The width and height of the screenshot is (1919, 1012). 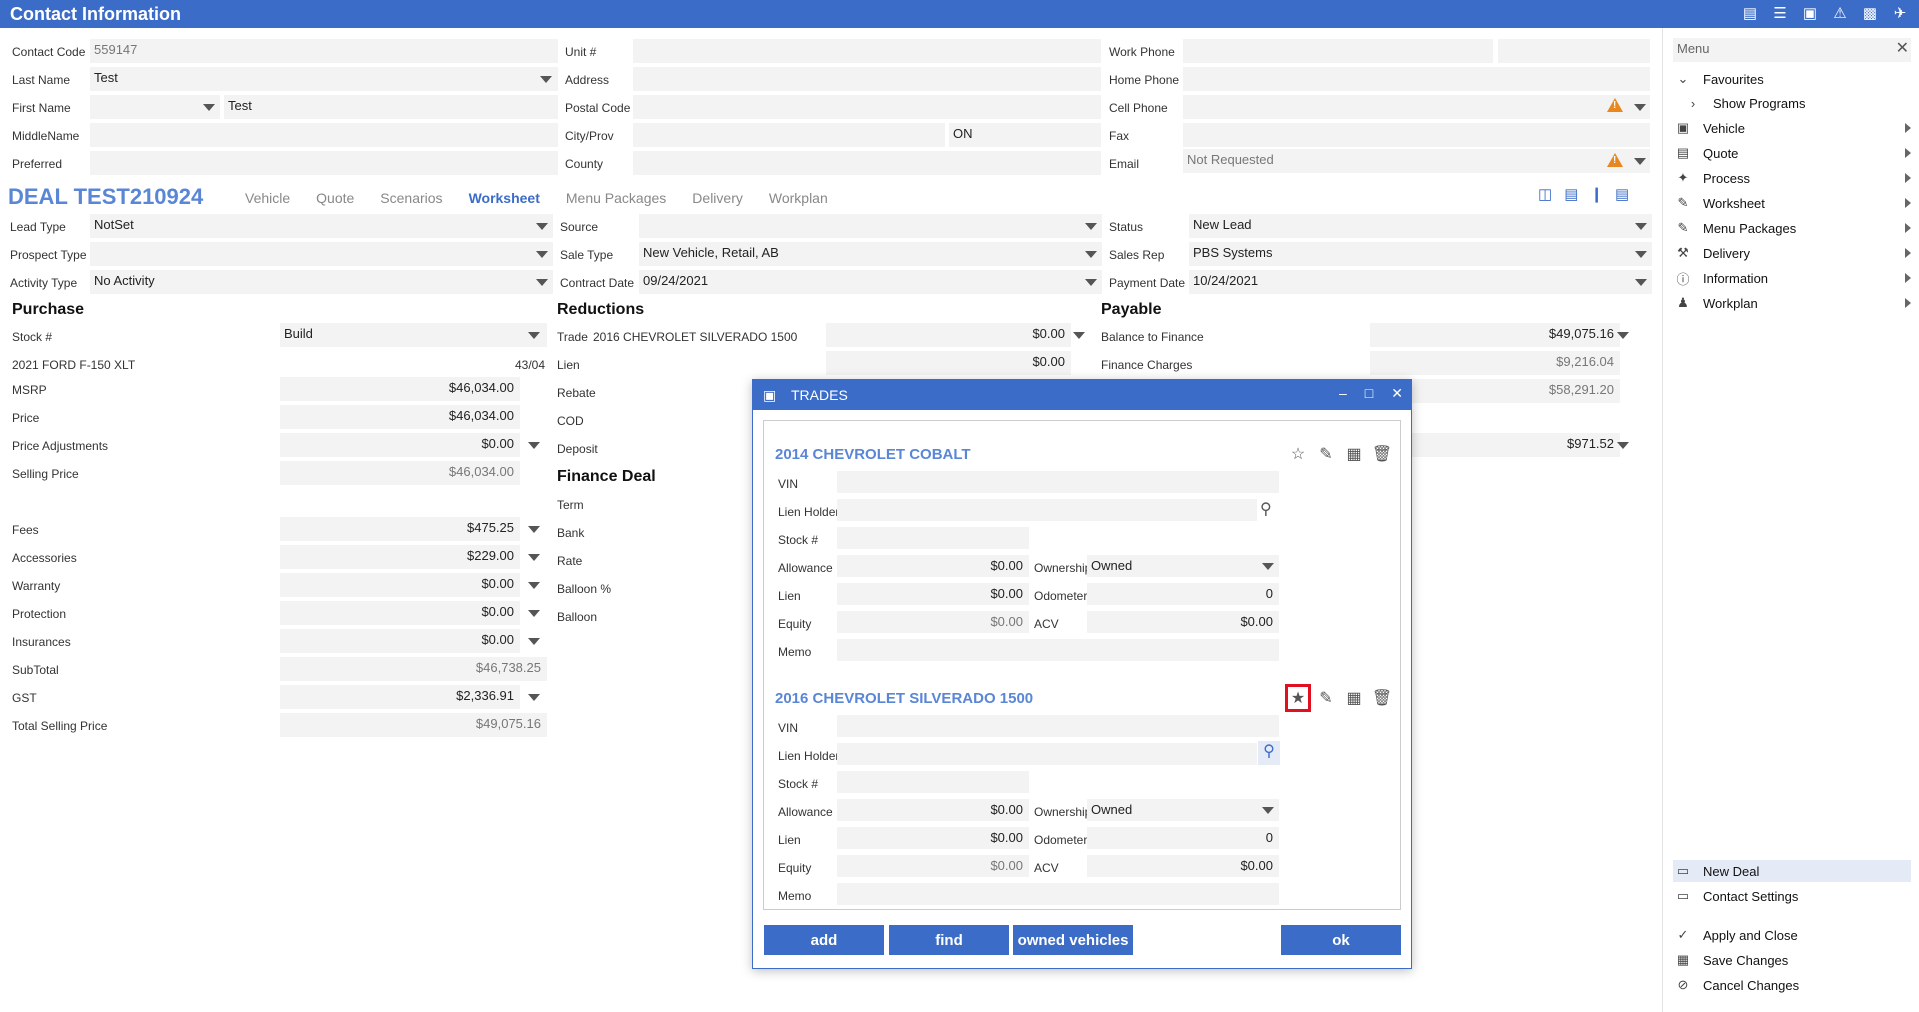 What do you see at coordinates (870, 226) in the screenshot?
I see `source-select` at bounding box center [870, 226].